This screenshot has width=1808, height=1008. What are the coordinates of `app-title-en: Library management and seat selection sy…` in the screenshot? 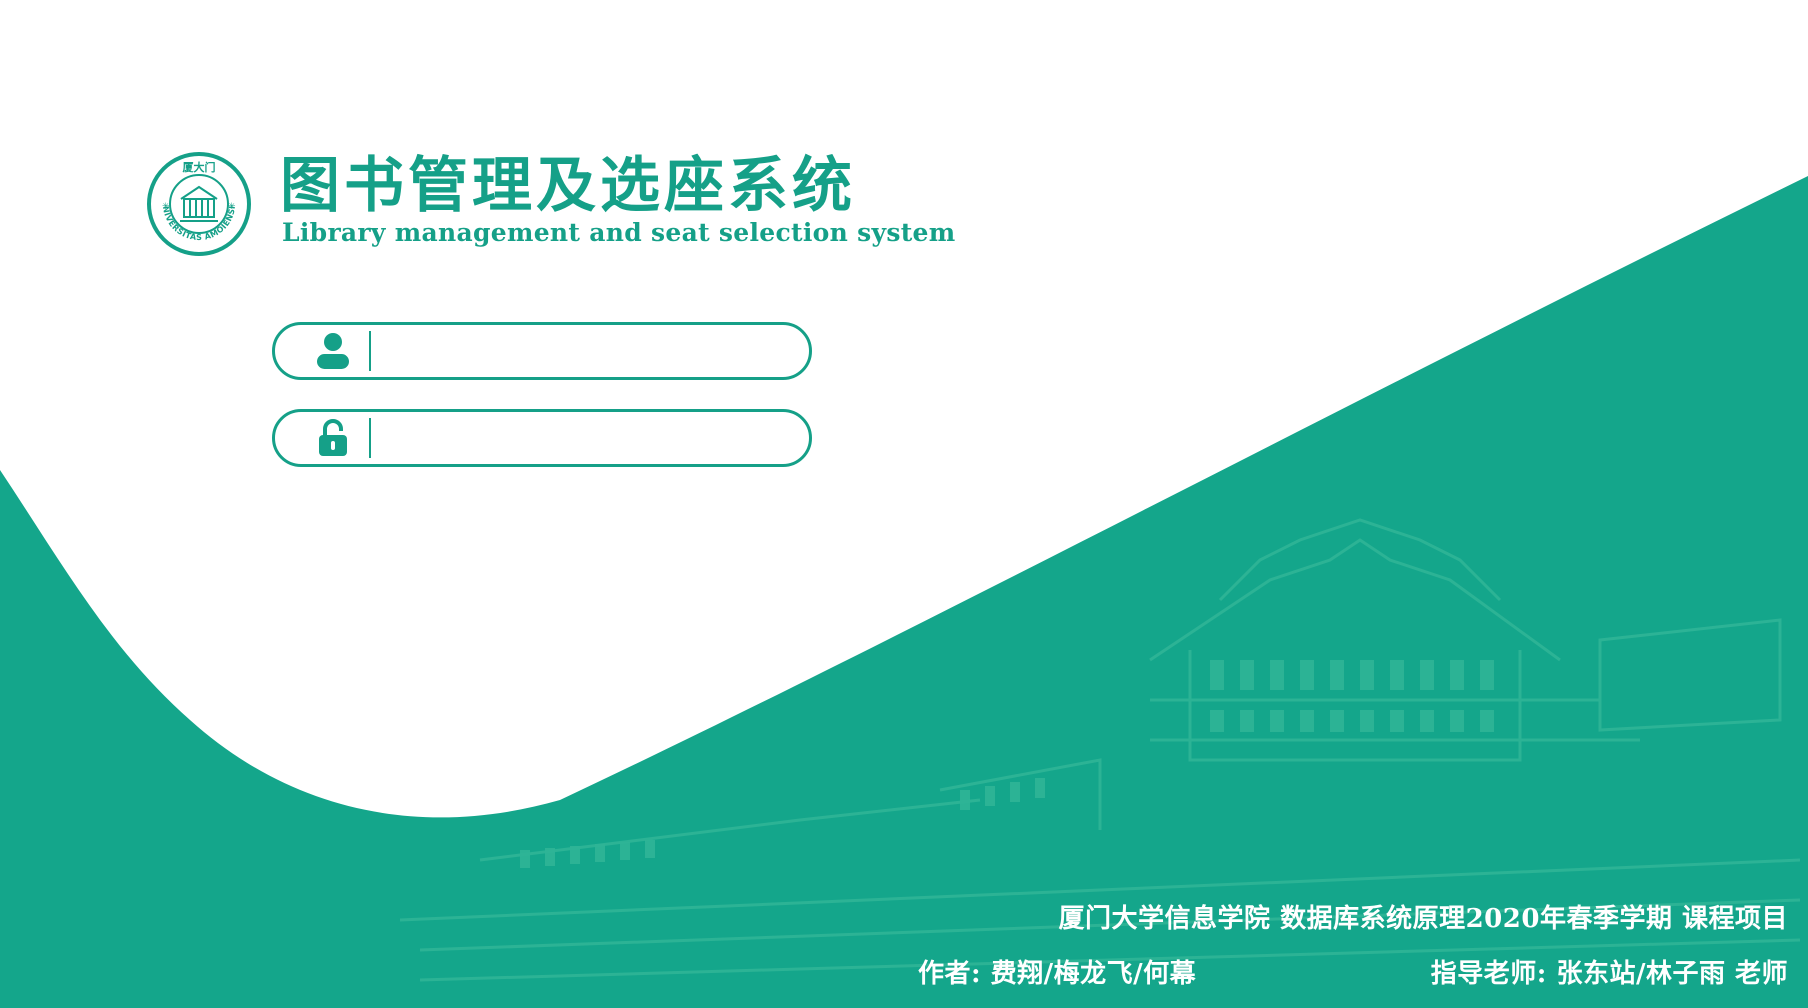 It's located at (619, 232).